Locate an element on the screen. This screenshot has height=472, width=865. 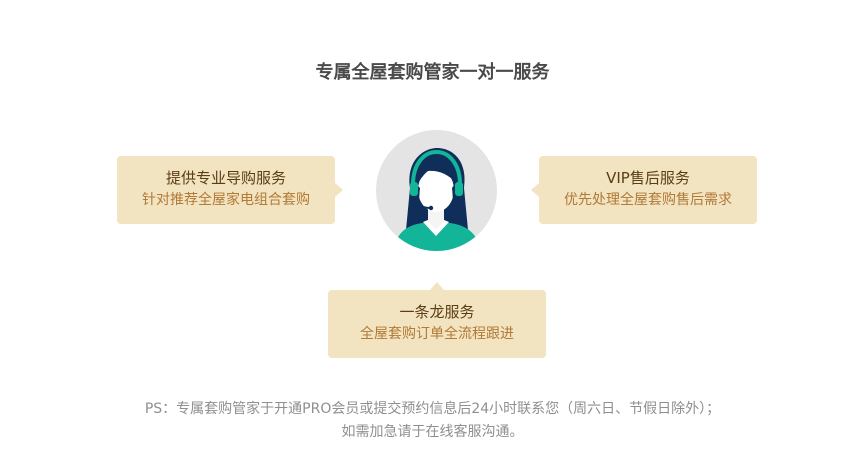
page-title: 专属全屋套购管家一对一服务 is located at coordinates (432, 72).